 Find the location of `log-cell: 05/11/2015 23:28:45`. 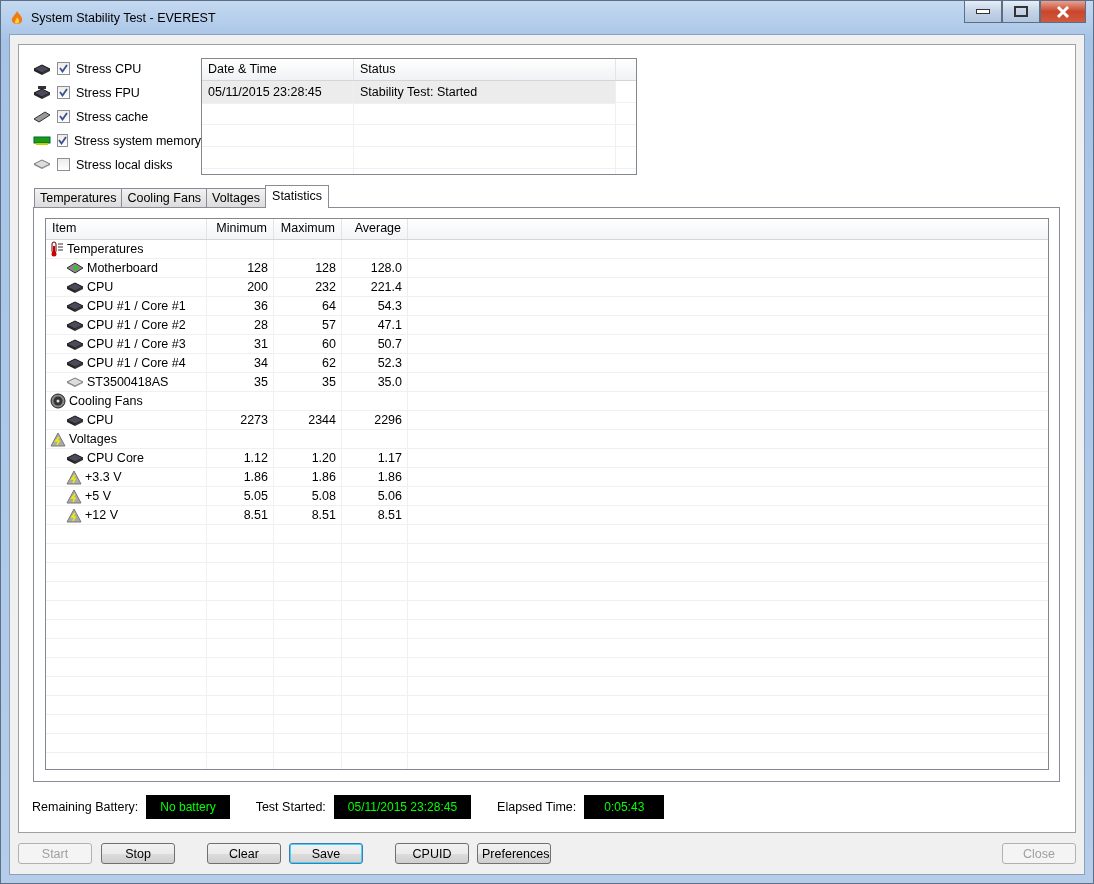

log-cell: 05/11/2015 23:28:45 is located at coordinates (278, 92).